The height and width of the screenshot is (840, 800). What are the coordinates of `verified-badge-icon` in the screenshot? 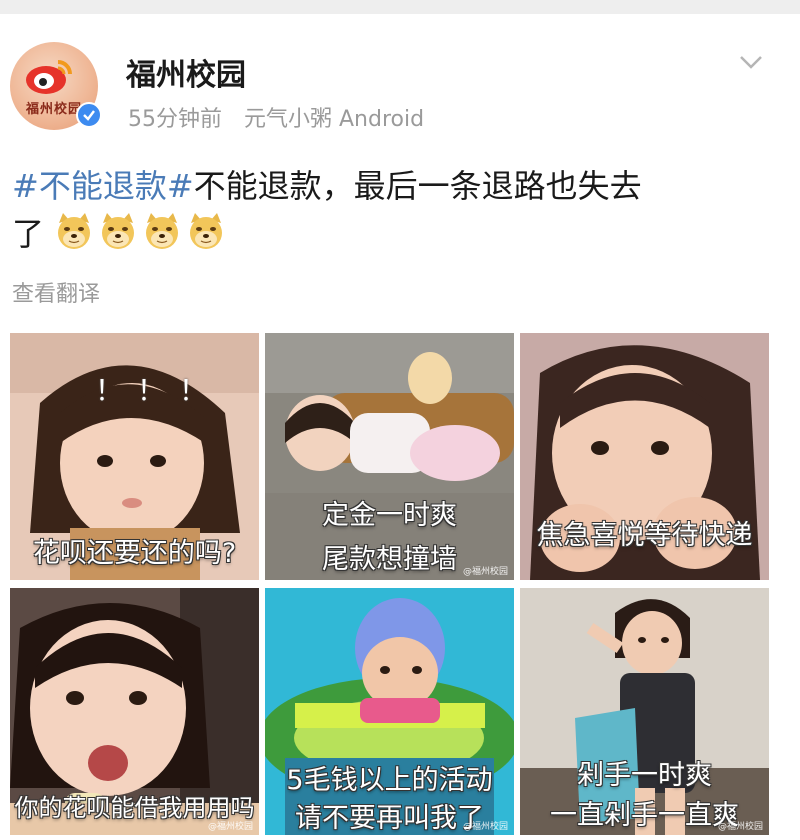 It's located at (89, 115).